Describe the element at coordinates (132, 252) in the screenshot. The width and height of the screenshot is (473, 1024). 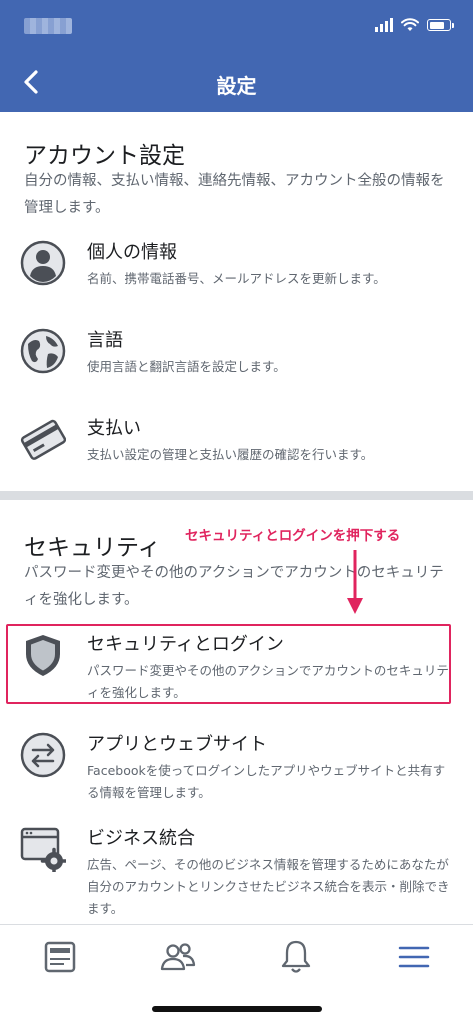
I see `item-label: 個人の情報` at that location.